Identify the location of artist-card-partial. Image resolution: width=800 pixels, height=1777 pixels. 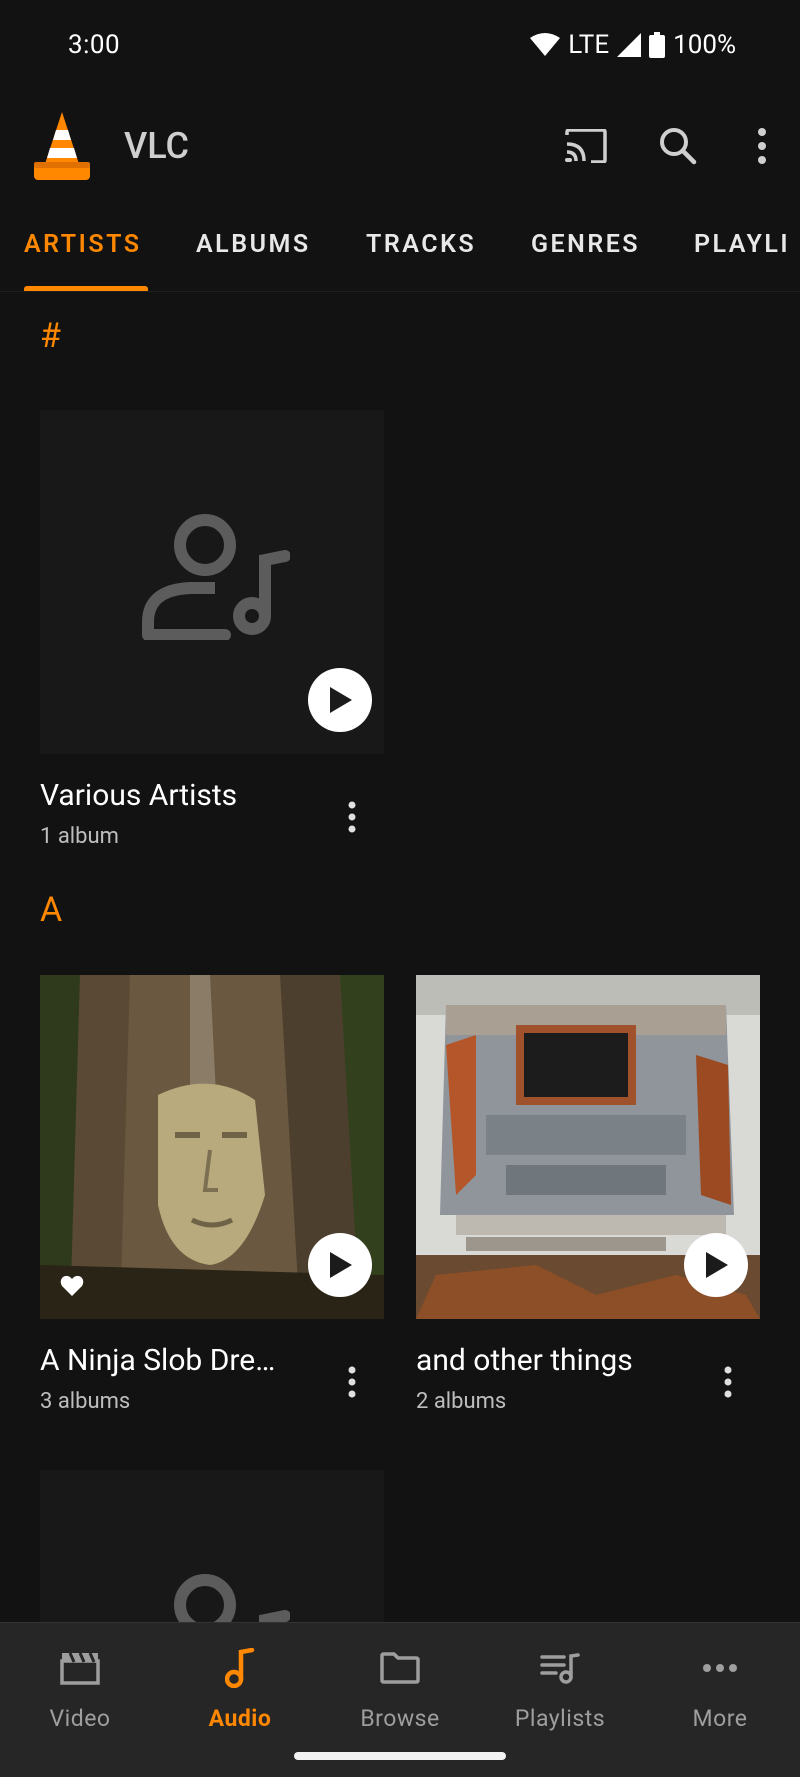
(212, 1546).